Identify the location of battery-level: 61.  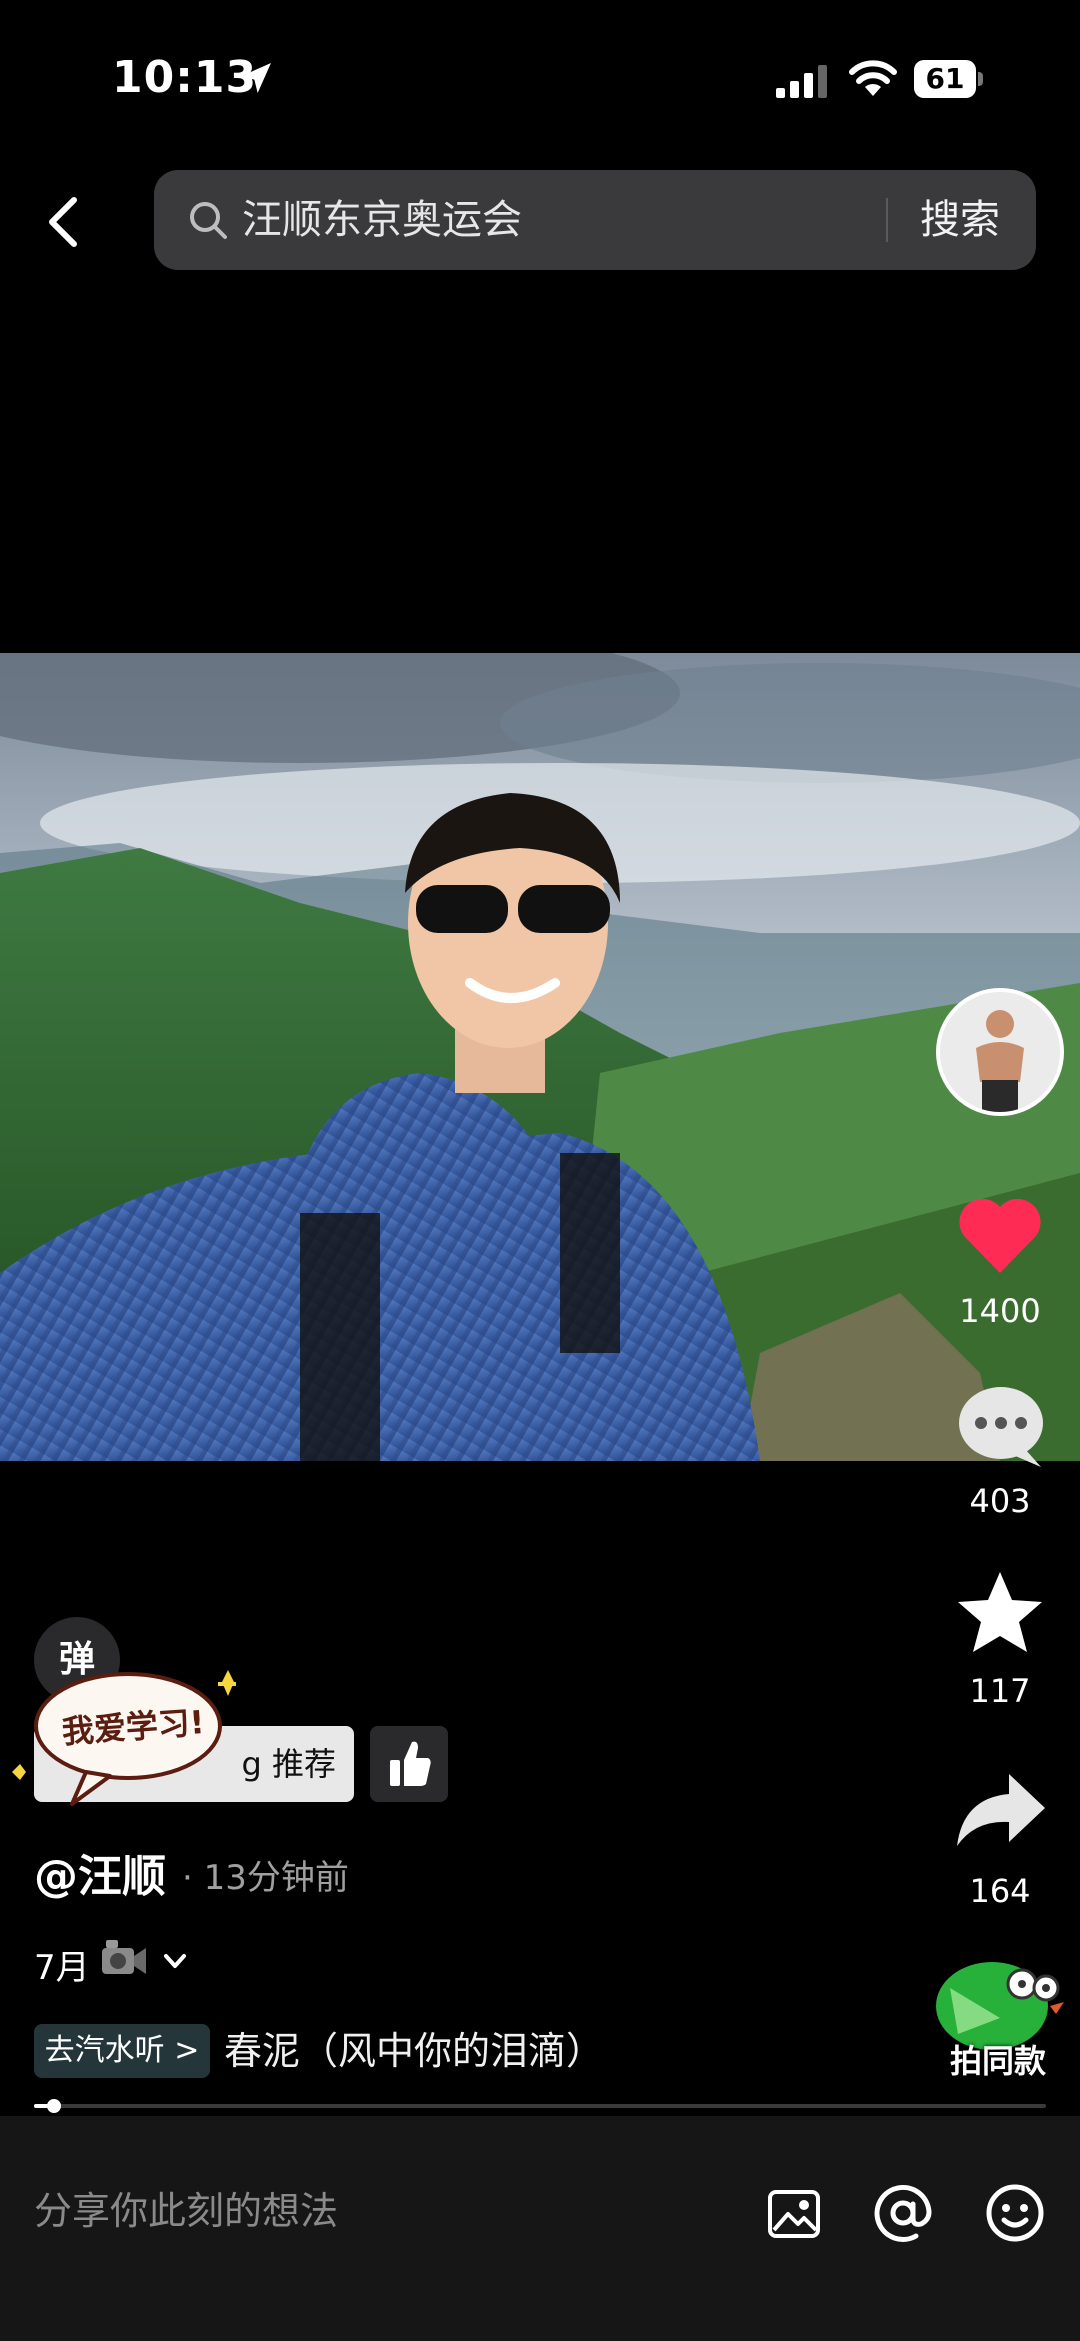
(945, 78).